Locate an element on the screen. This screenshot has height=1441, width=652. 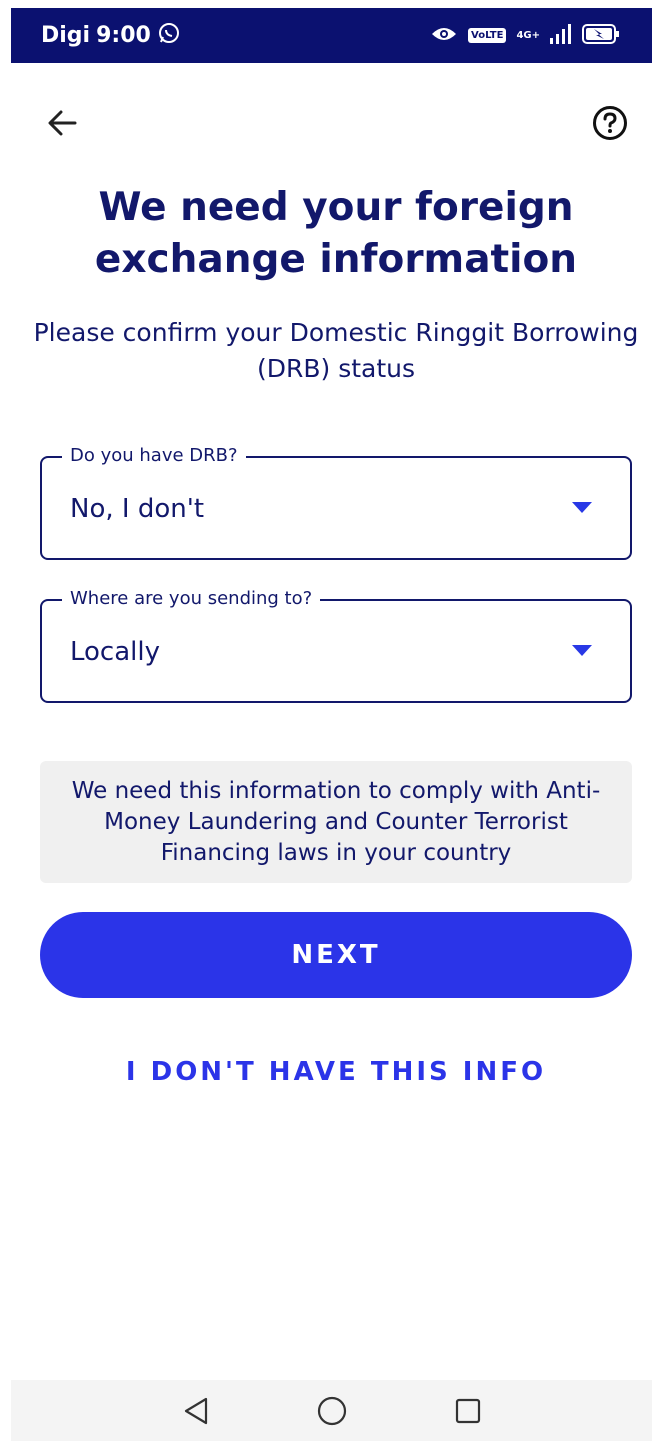
destination-select-label: Where are you sending to? is located at coordinates (191, 599).